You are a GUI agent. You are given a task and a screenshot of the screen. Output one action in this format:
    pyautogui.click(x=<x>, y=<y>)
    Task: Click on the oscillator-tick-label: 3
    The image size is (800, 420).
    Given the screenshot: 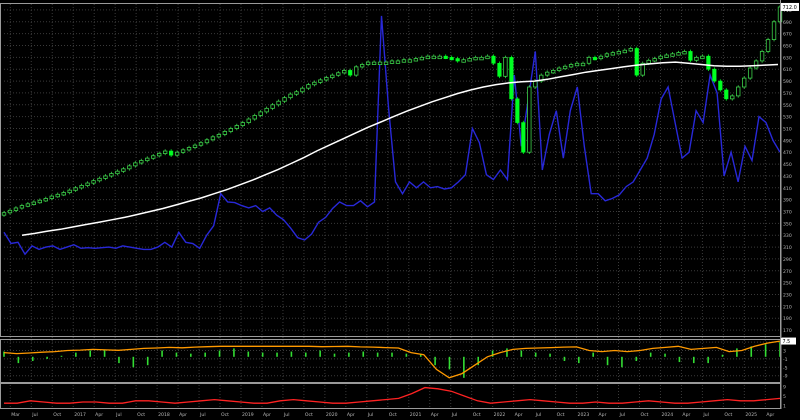 What is the action you would take?
    pyautogui.click(x=784, y=352)
    